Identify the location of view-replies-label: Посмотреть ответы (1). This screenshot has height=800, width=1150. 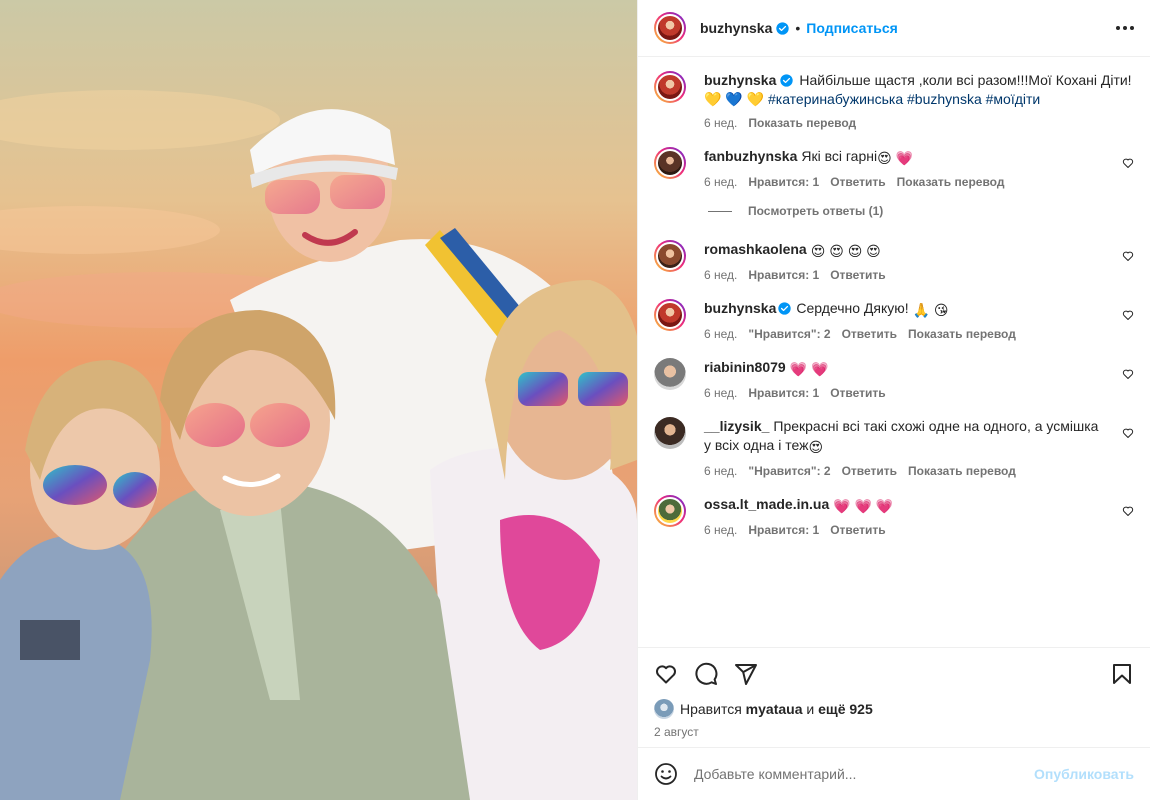
(816, 211).